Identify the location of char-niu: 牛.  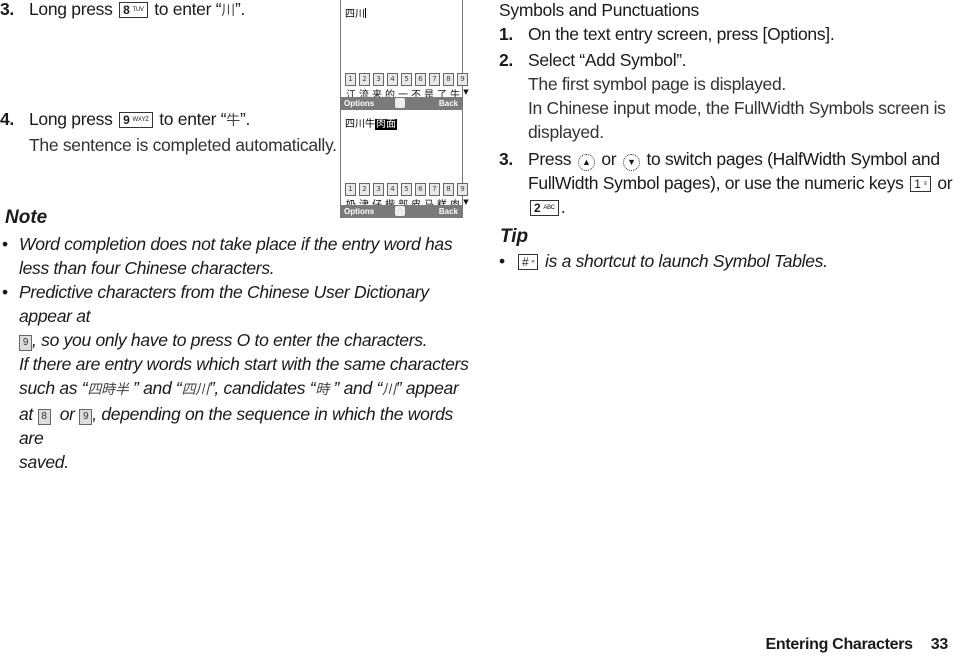
(233, 121).